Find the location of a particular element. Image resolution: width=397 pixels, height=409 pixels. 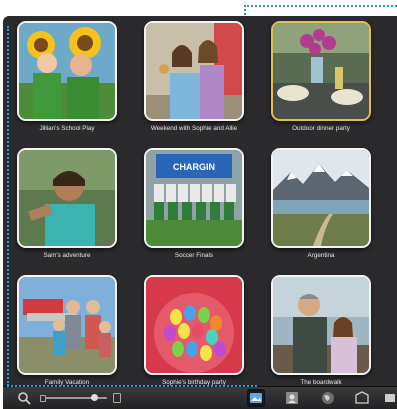

event-tile: Family Vacation is located at coordinates (67, 330).